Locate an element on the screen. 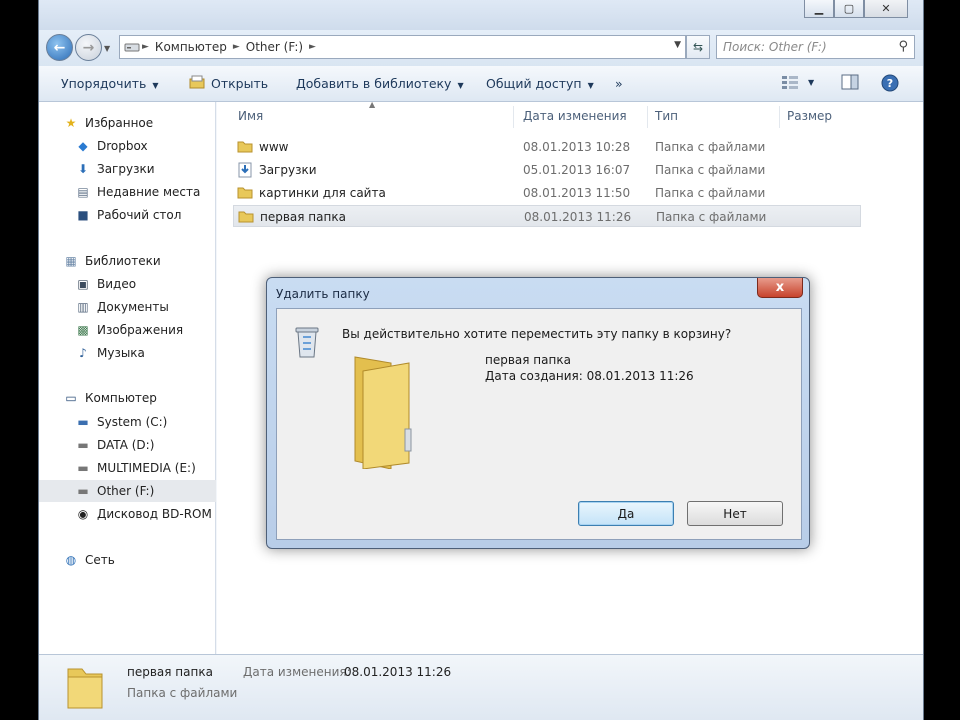 This screenshot has width=960, height=720. optical-drive-icon: ◉ is located at coordinates (83, 514).